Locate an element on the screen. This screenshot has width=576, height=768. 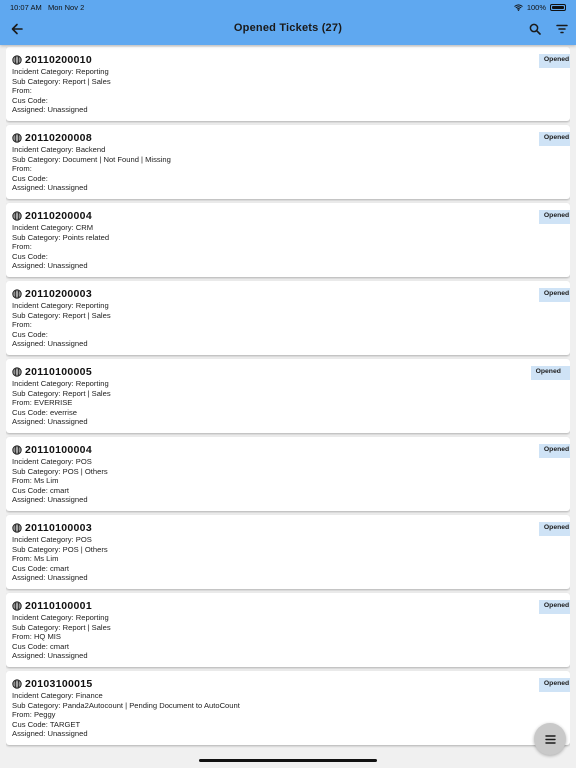
from: From: HQ MIS is located at coordinates (288, 637).